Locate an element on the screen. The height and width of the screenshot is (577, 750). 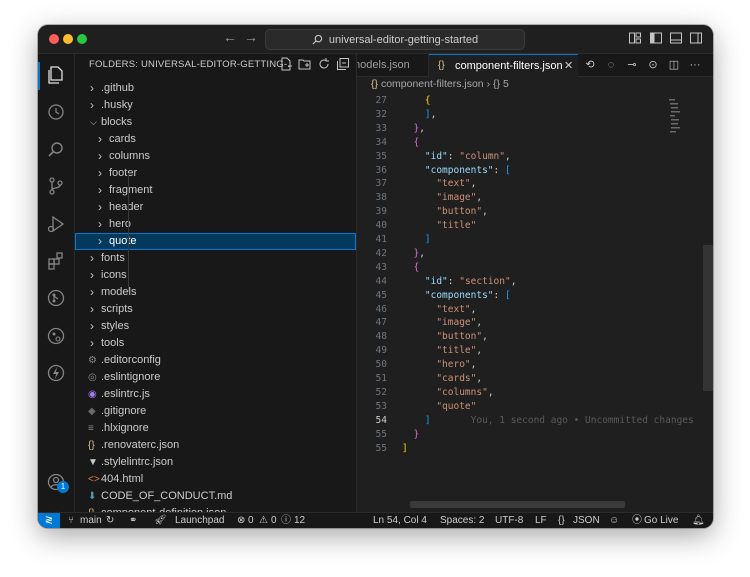
folder-item: › icons is located at coordinates (215, 275).